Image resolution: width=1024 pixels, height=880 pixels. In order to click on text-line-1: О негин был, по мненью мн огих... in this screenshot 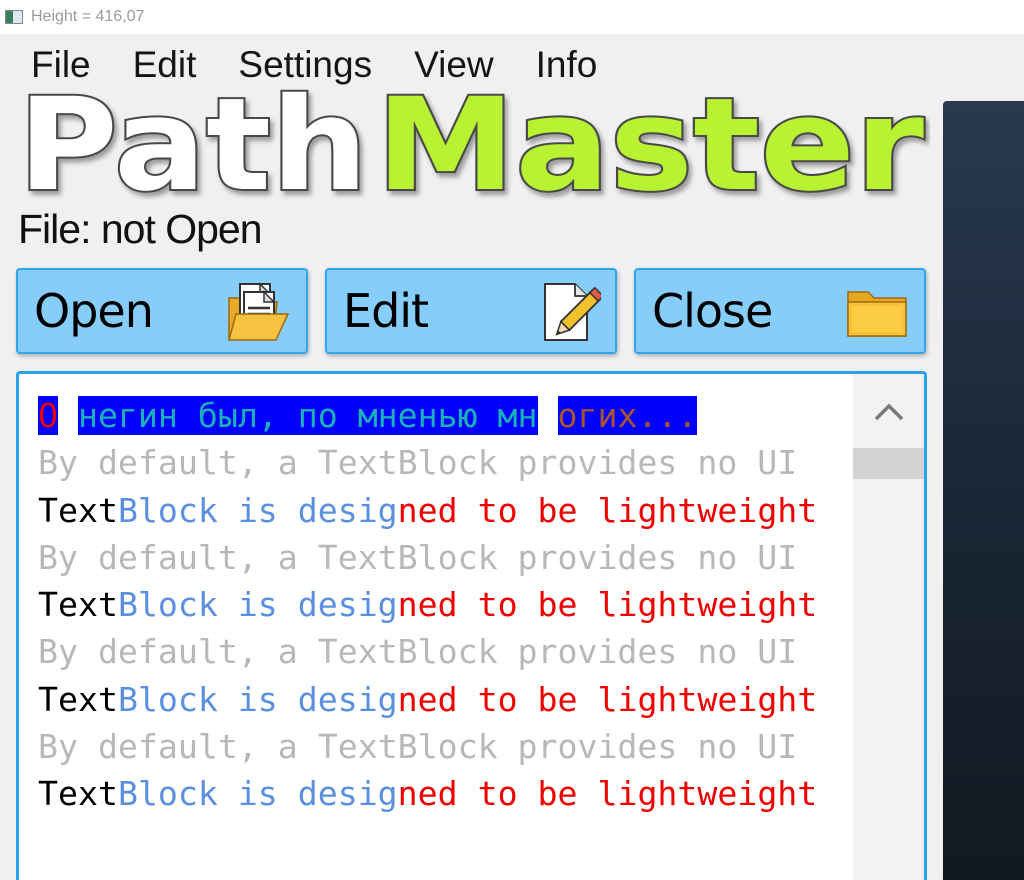, I will do `click(445, 415)`.